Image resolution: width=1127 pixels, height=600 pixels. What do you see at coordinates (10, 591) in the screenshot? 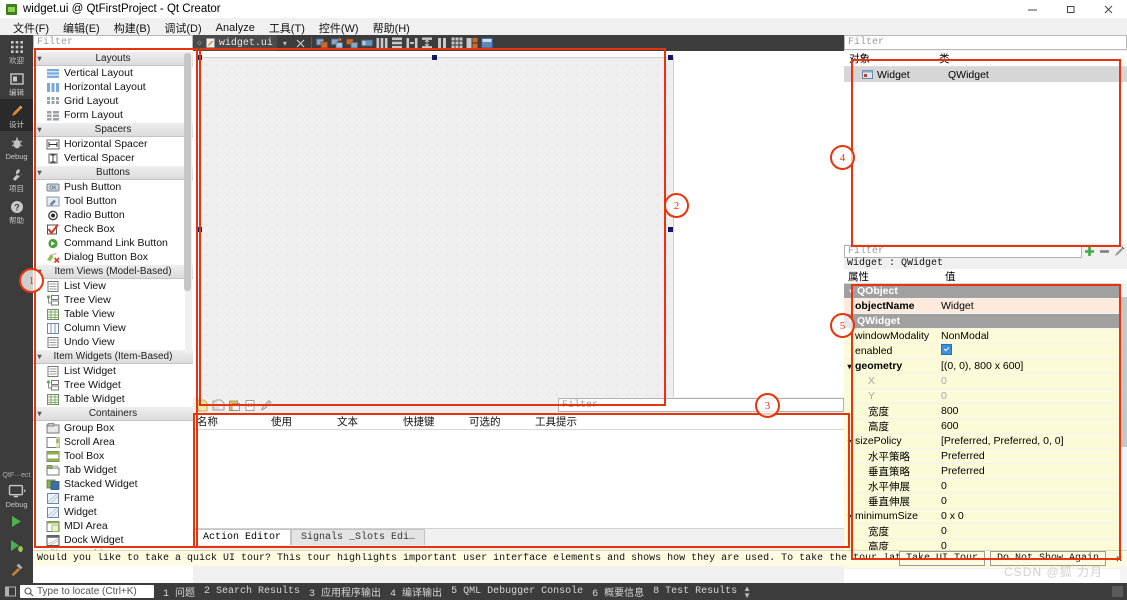
I see `toggle-sidebar-button` at bounding box center [10, 591].